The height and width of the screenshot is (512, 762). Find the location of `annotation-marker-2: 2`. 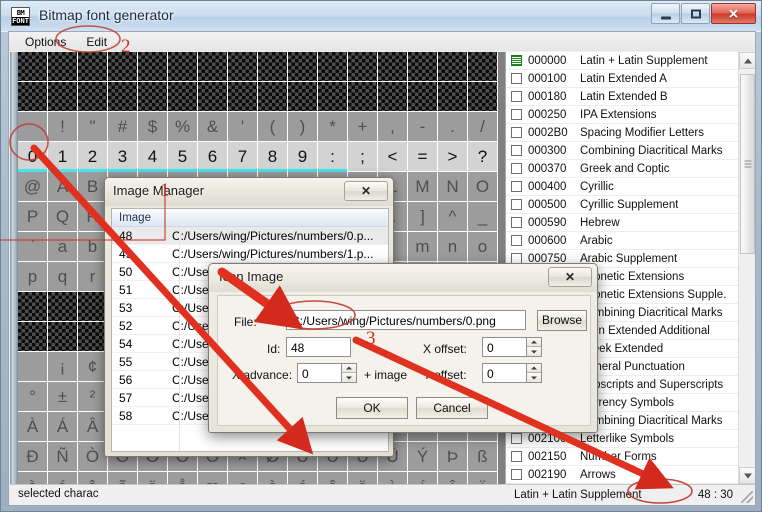

annotation-marker-2: 2 is located at coordinates (126, 46).